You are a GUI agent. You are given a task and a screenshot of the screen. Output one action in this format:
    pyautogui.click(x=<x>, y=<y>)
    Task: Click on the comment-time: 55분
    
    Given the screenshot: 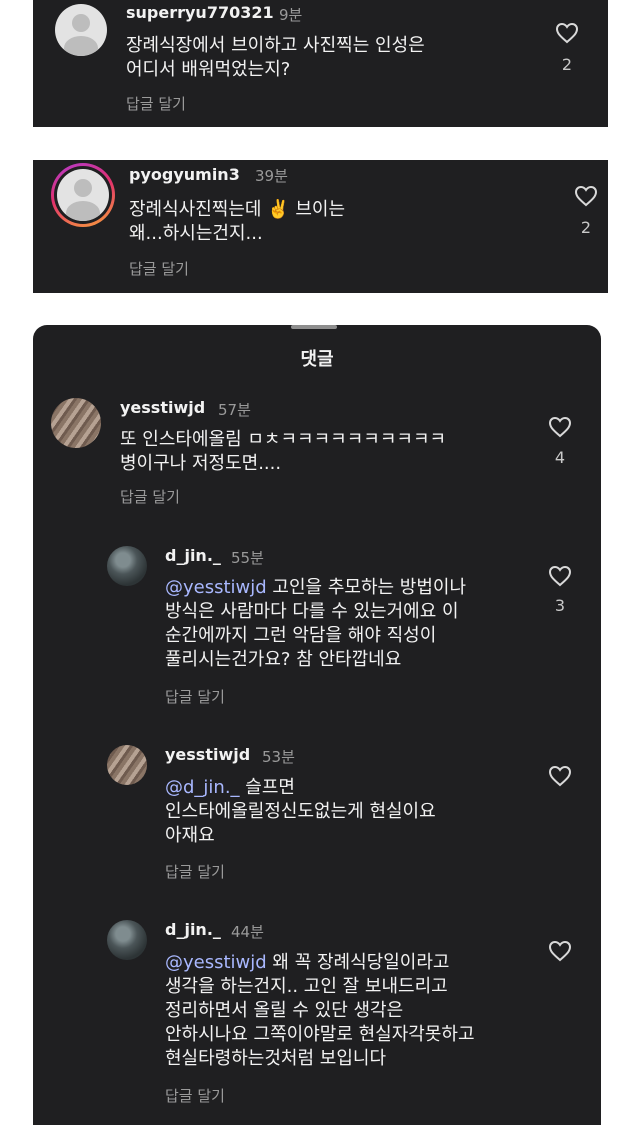 What is the action you would take?
    pyautogui.click(x=247, y=558)
    